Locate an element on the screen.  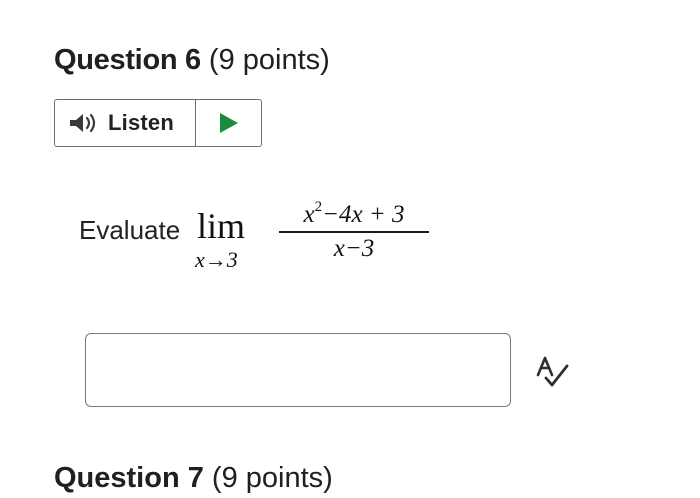
next-question-header: Question 7 (9 points) is located at coordinates (193, 478).